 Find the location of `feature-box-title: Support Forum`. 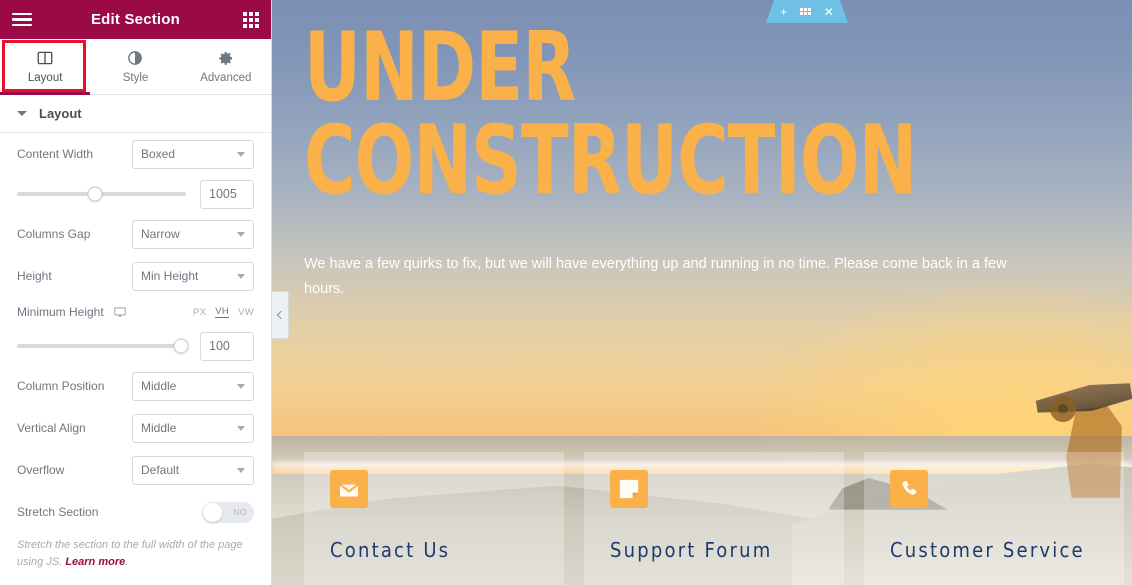

feature-box-title: Support Forum is located at coordinates (691, 550).